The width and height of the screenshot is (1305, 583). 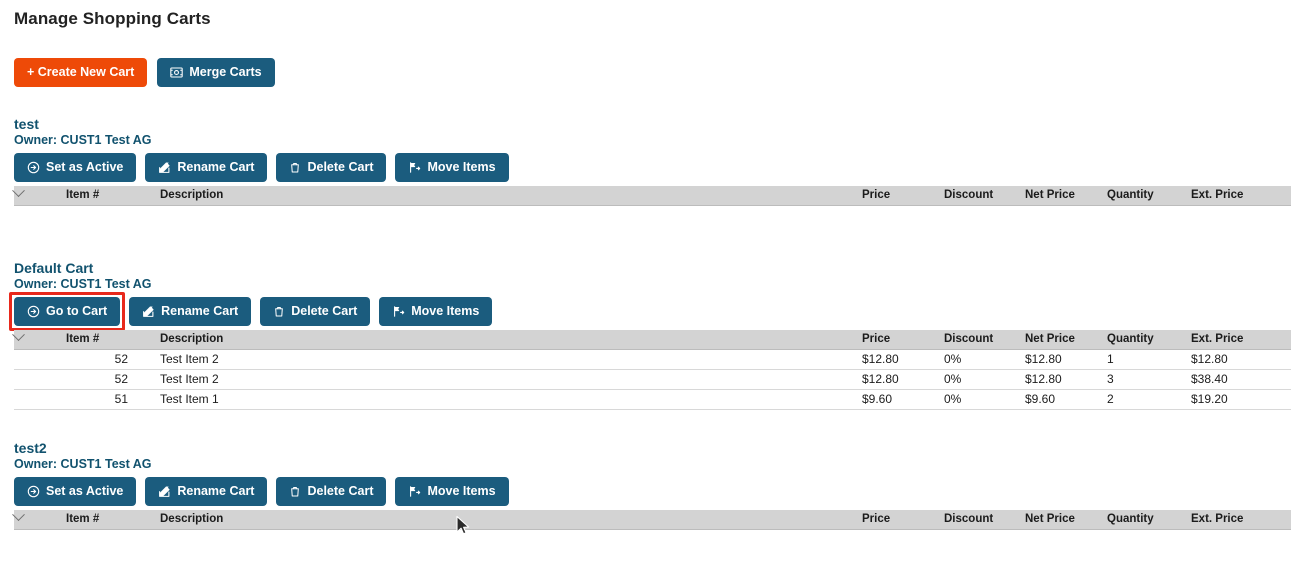 What do you see at coordinates (1149, 379) in the screenshot?
I see `cell-quantity: 3` at bounding box center [1149, 379].